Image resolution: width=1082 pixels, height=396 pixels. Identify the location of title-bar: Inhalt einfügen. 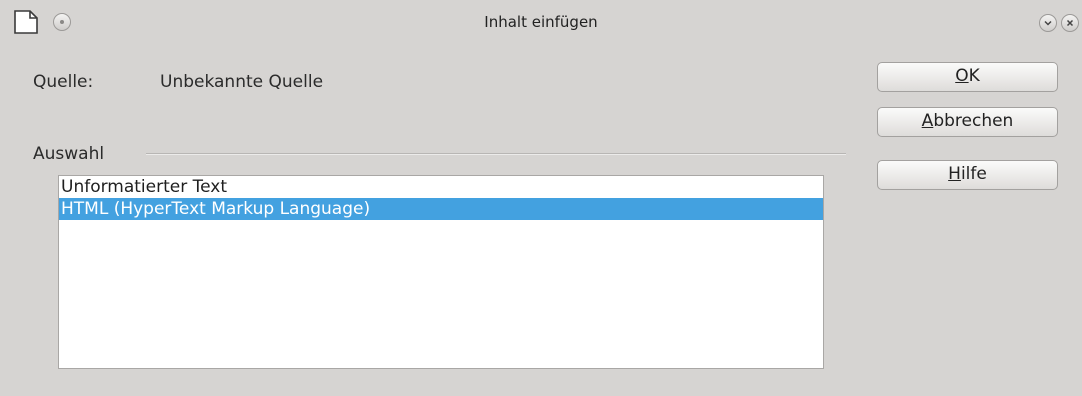
(541, 22).